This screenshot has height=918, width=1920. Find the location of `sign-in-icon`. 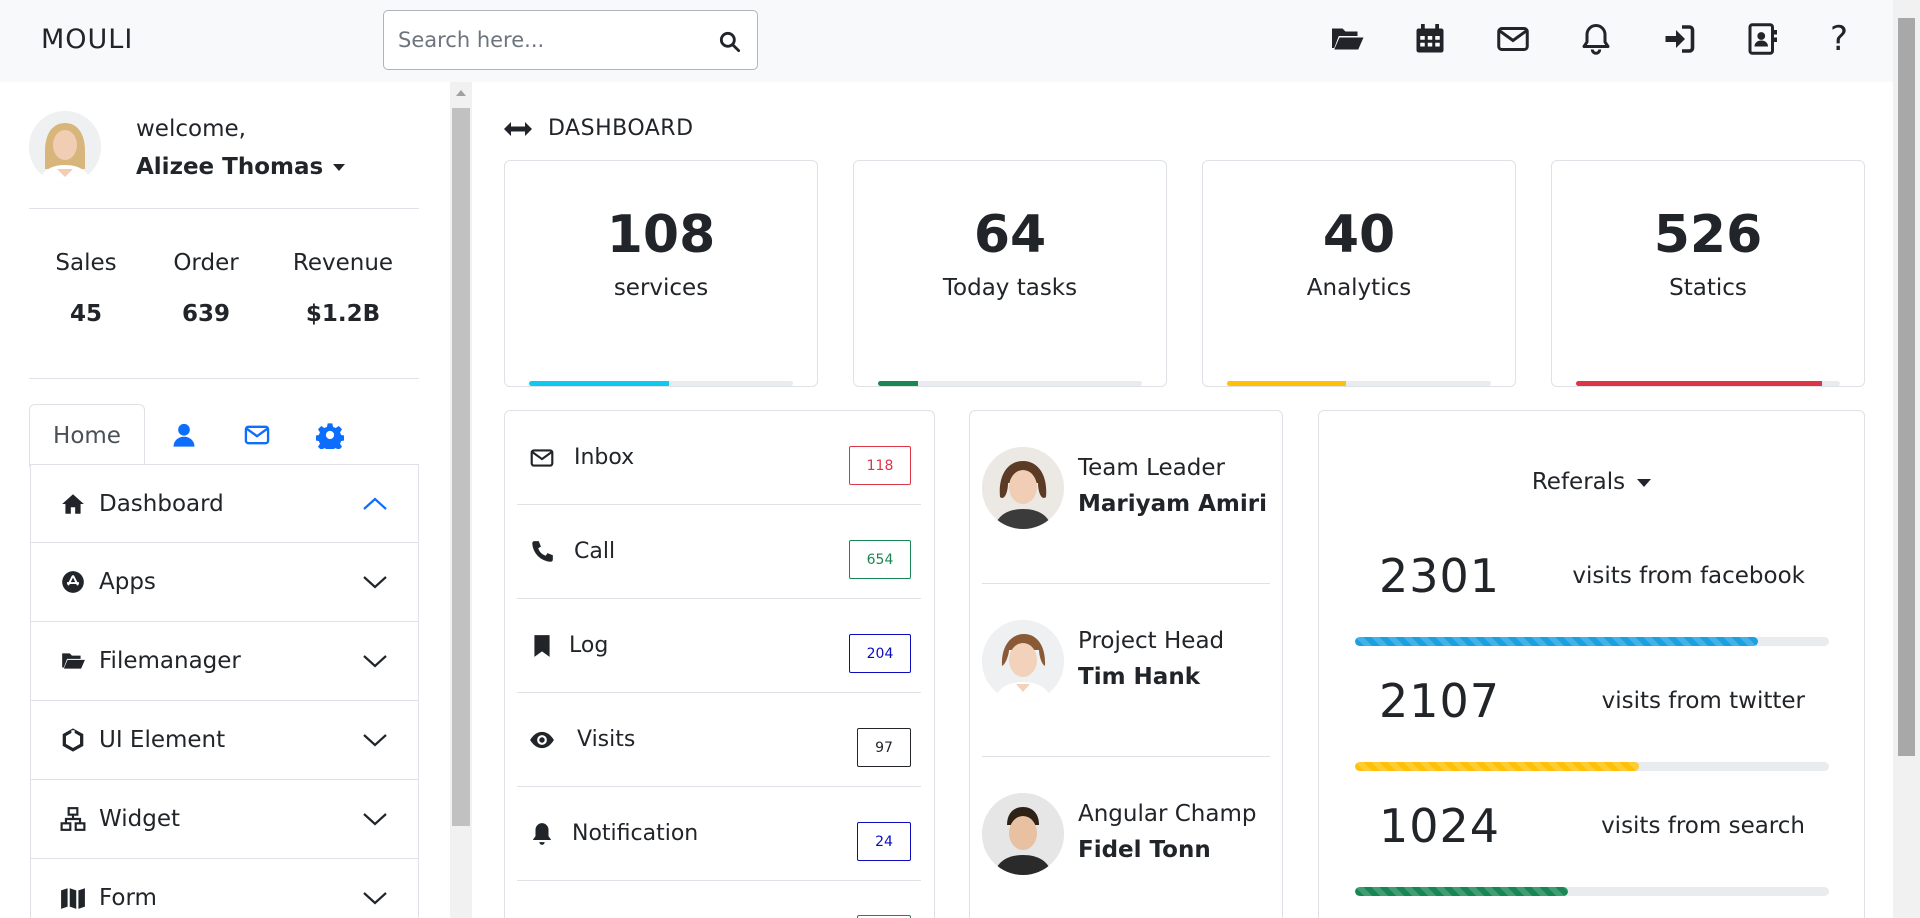

sign-in-icon is located at coordinates (1679, 39).